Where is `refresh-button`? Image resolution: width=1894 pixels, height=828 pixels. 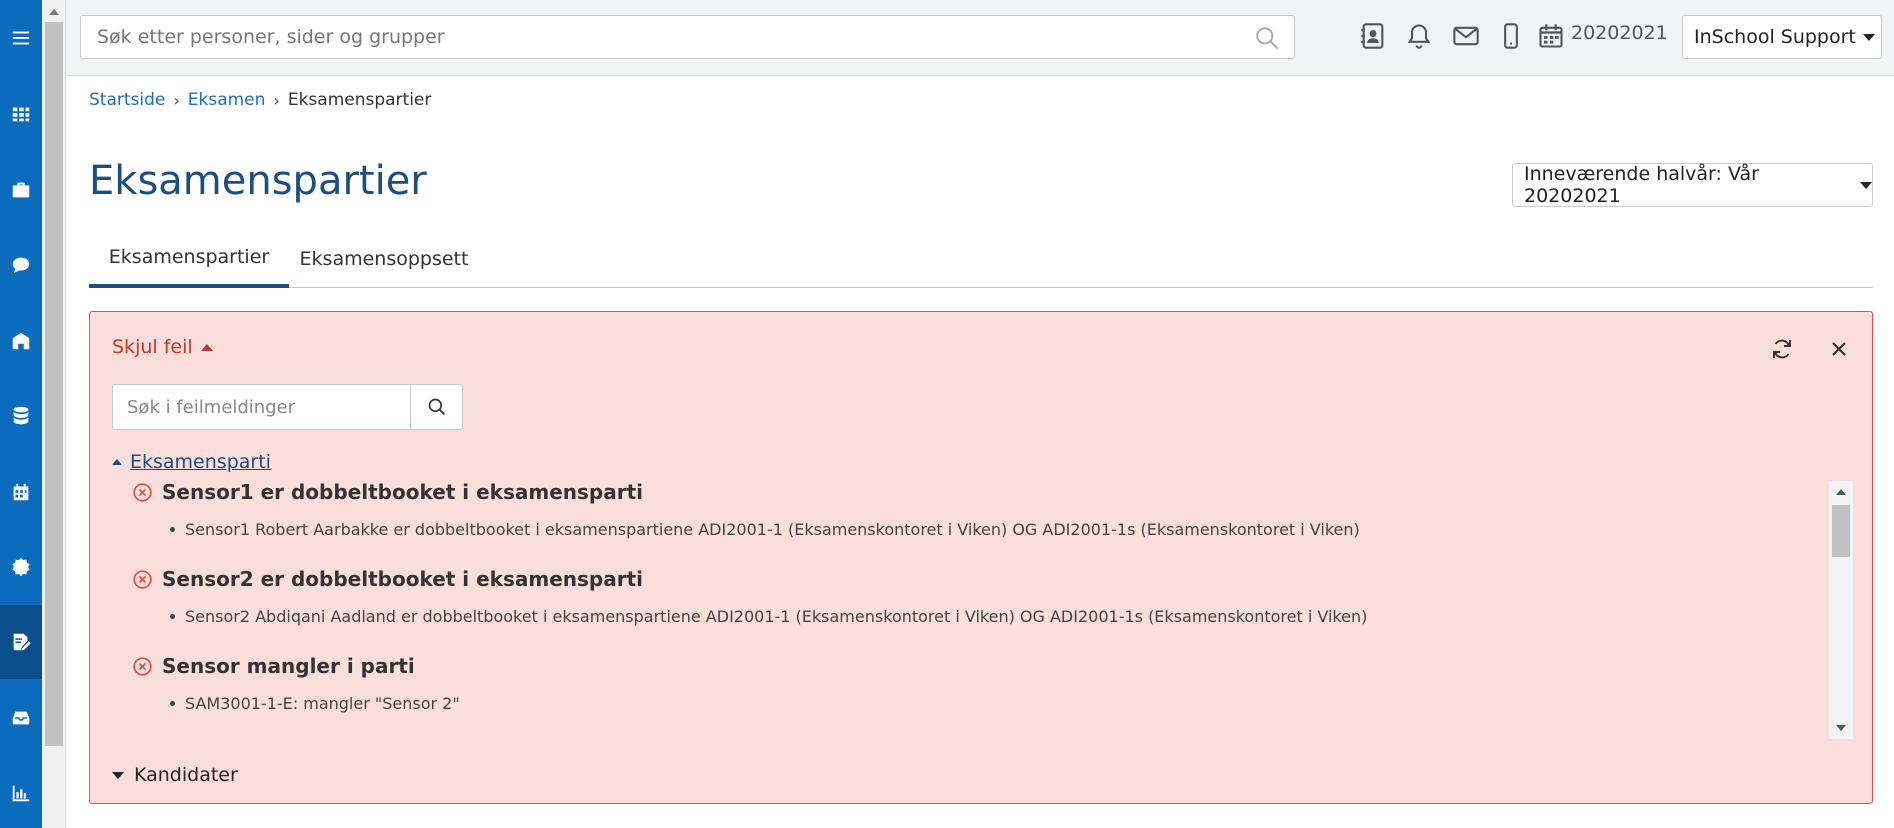
refresh-button is located at coordinates (1782, 349).